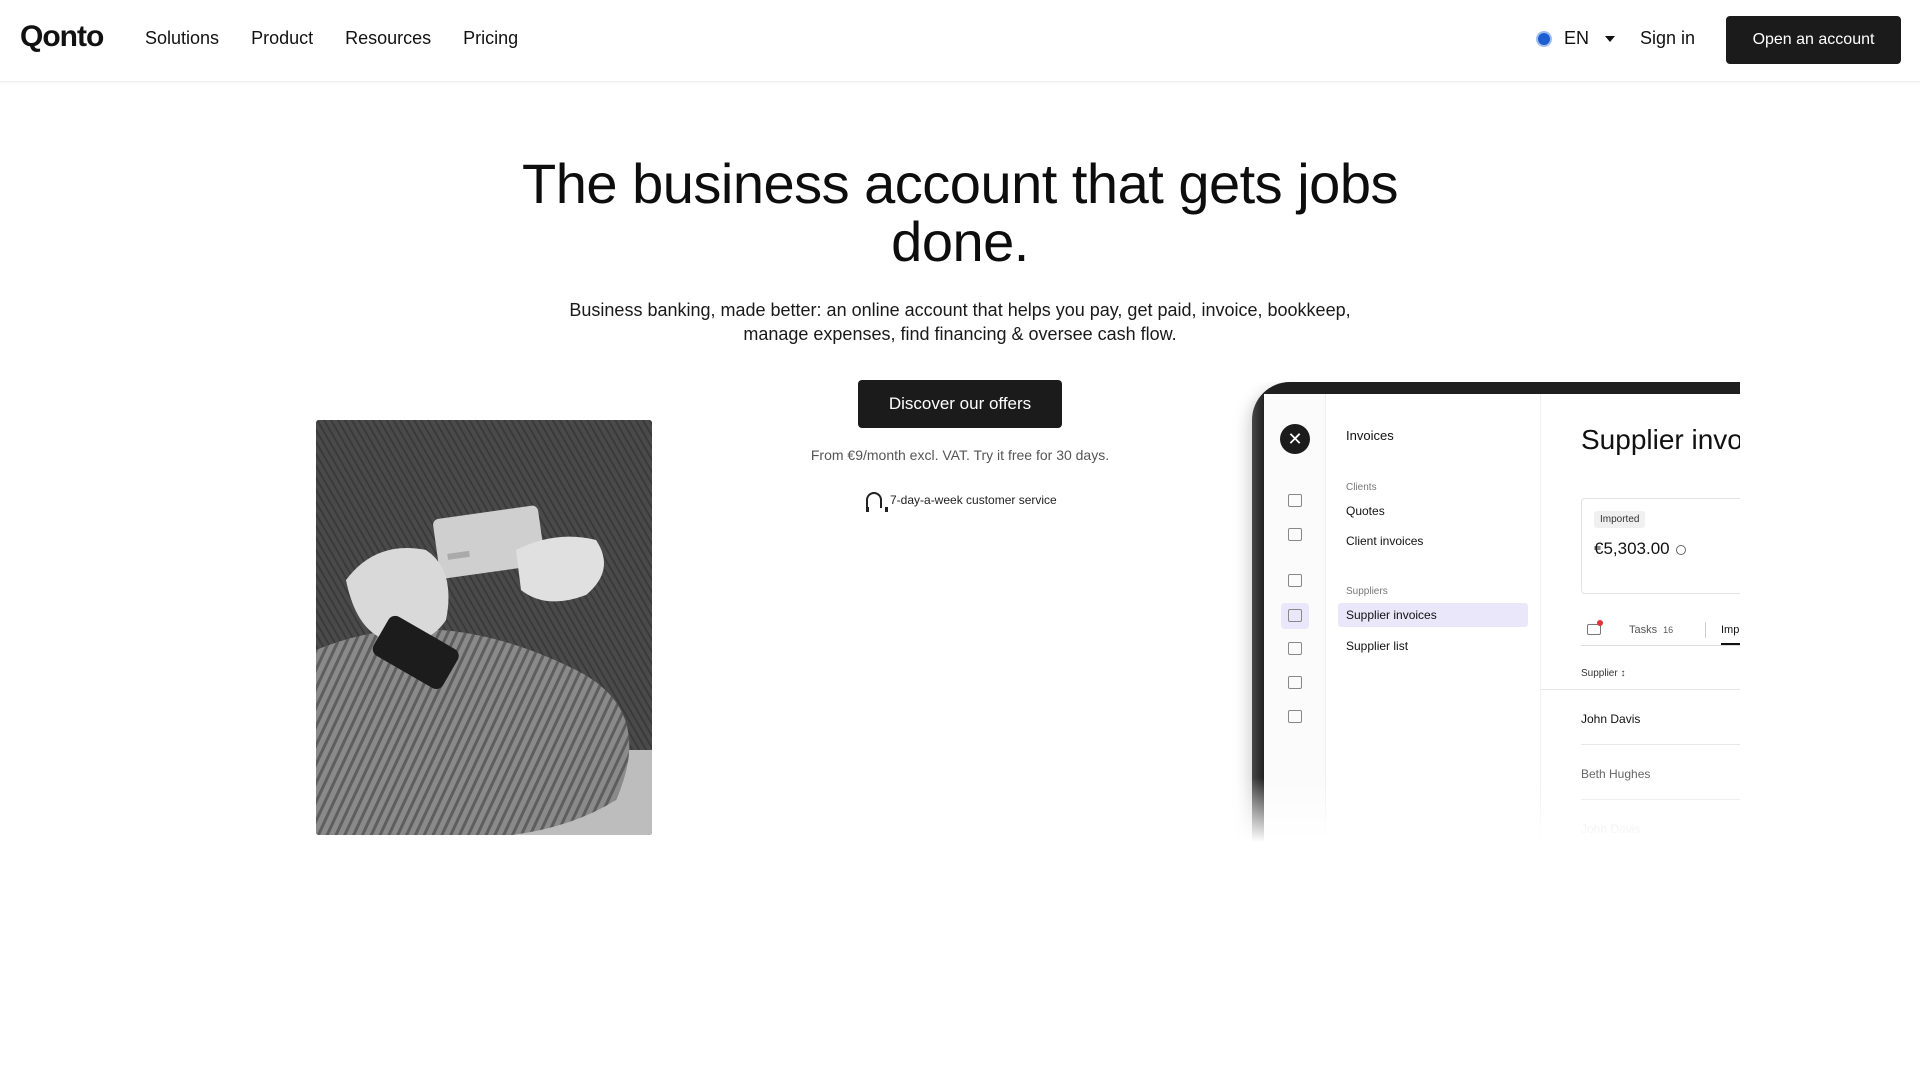  I want to click on menu-item-quotes: Quotes, so click(1365, 511).